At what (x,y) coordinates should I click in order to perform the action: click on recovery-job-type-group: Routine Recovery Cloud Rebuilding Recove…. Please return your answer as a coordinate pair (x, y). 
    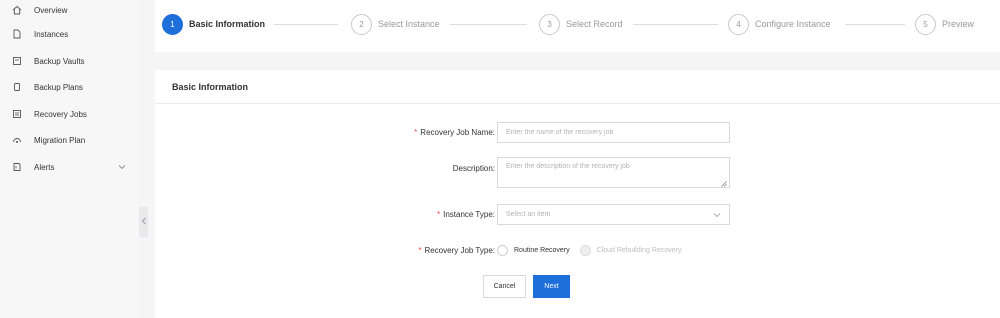
    Looking at the image, I should click on (594, 250).